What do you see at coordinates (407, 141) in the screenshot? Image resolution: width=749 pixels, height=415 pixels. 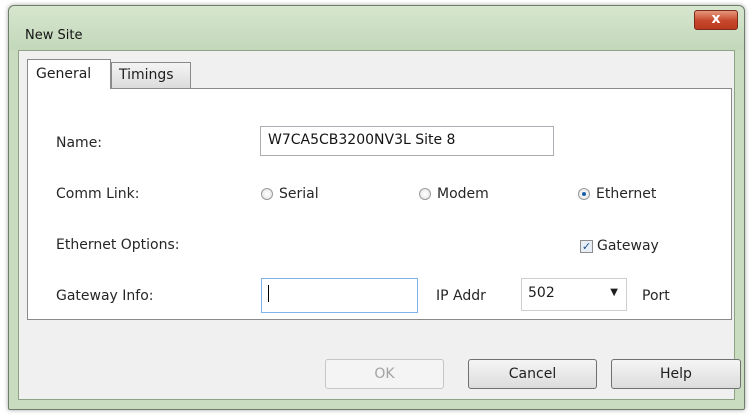 I see `name-field: W7CA5CB3200NV3L Site 8` at bounding box center [407, 141].